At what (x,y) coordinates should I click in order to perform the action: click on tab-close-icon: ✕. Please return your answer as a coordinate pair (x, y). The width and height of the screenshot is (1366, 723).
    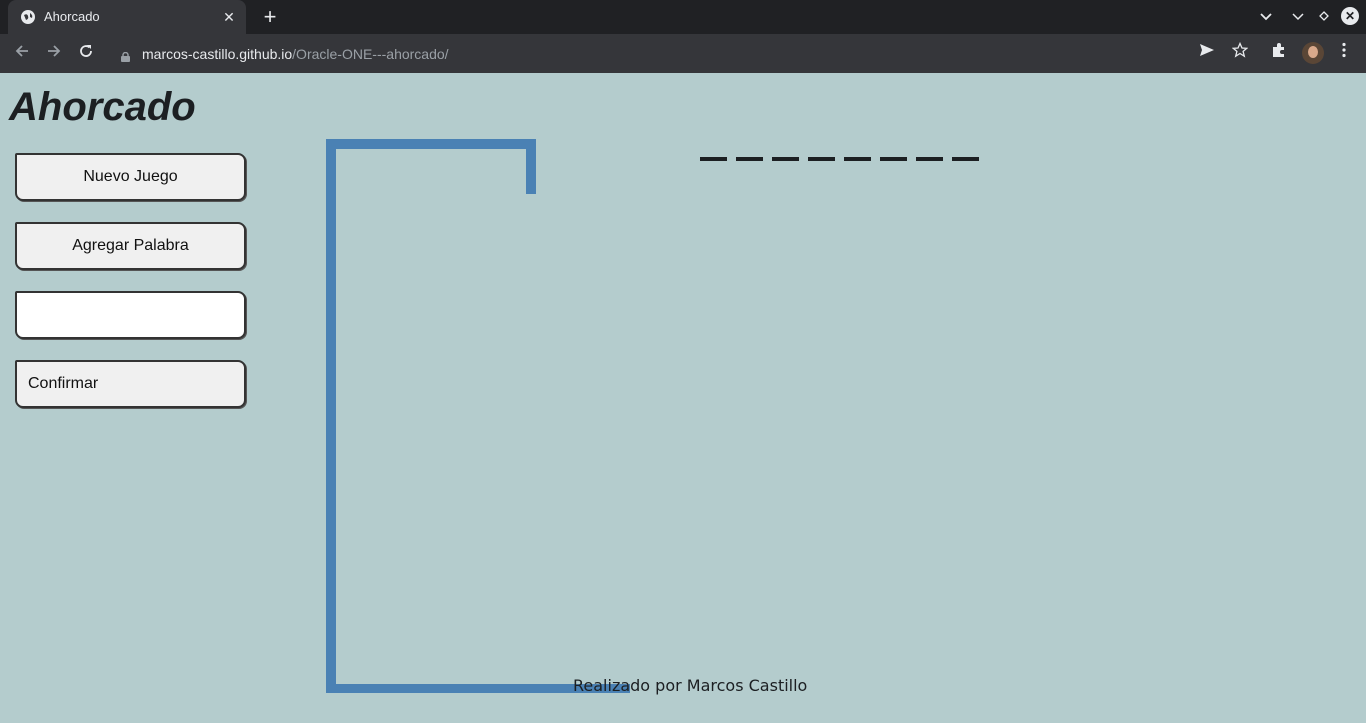
    Looking at the image, I should click on (229, 17).